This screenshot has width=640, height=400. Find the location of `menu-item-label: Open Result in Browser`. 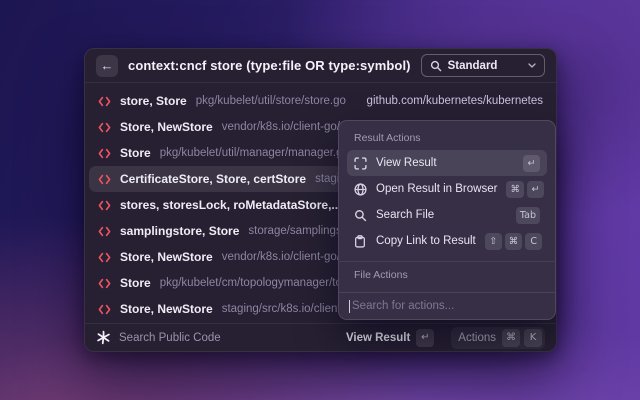

menu-item-label: Open Result in Browser is located at coordinates (437, 189).